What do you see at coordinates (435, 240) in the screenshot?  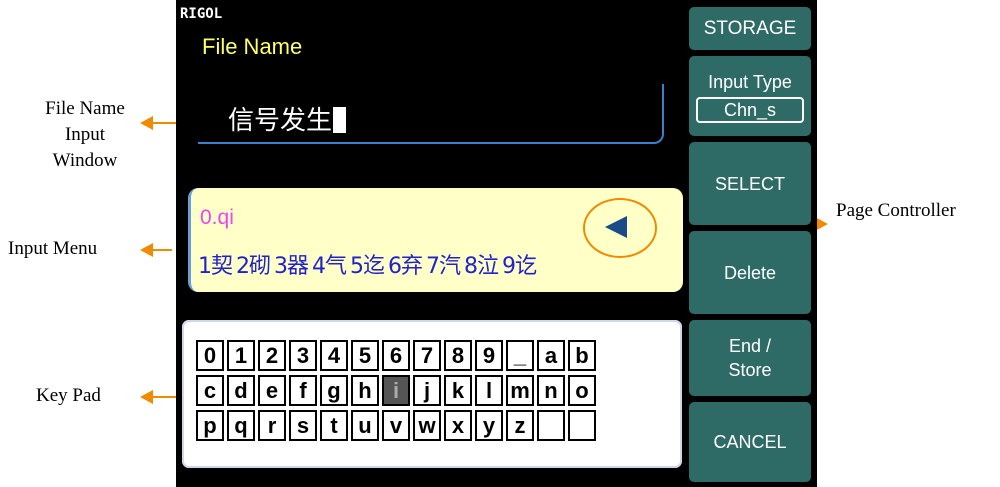 I see `input-menu: 0.qi 1契 2砌 3器 4气 5迄 6弃 7汽 8泣 9讫` at bounding box center [435, 240].